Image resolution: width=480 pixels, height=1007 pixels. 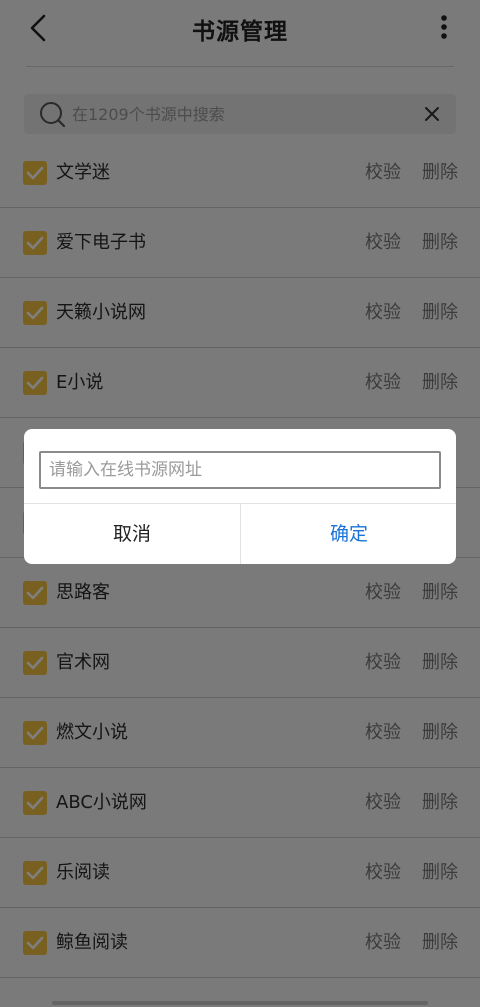 What do you see at coordinates (132, 534) in the screenshot?
I see `cancel-button: 取消` at bounding box center [132, 534].